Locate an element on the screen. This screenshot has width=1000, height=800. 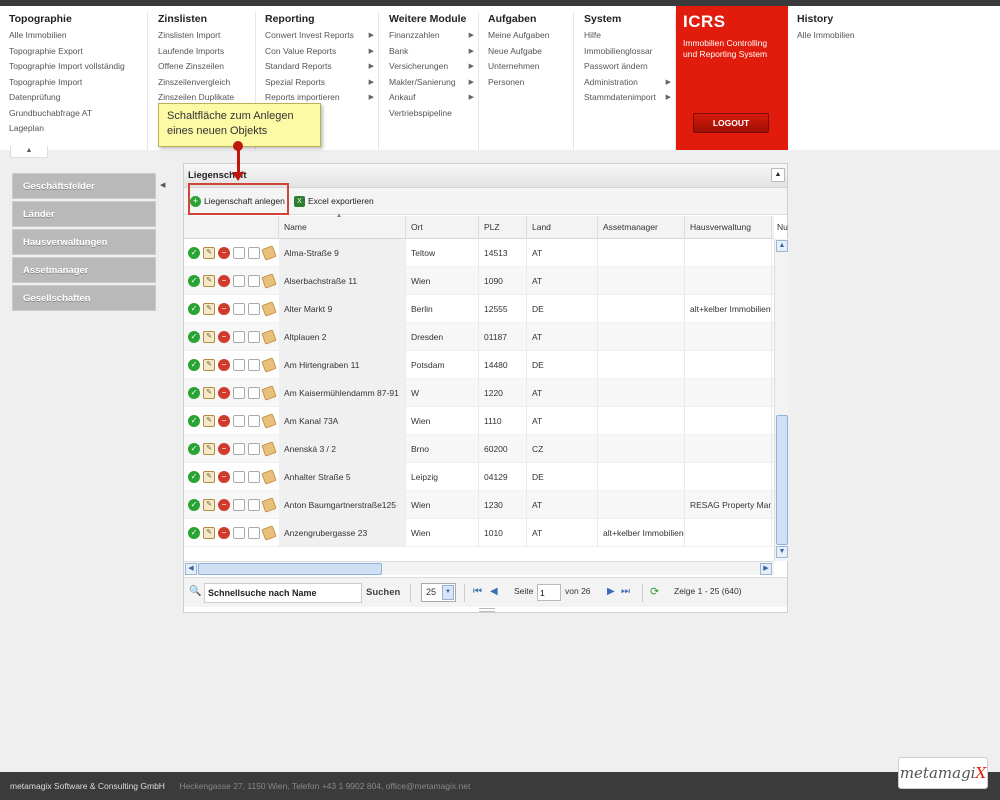
menu-item: Standard Reports ▶ is located at coordinates (321, 67).